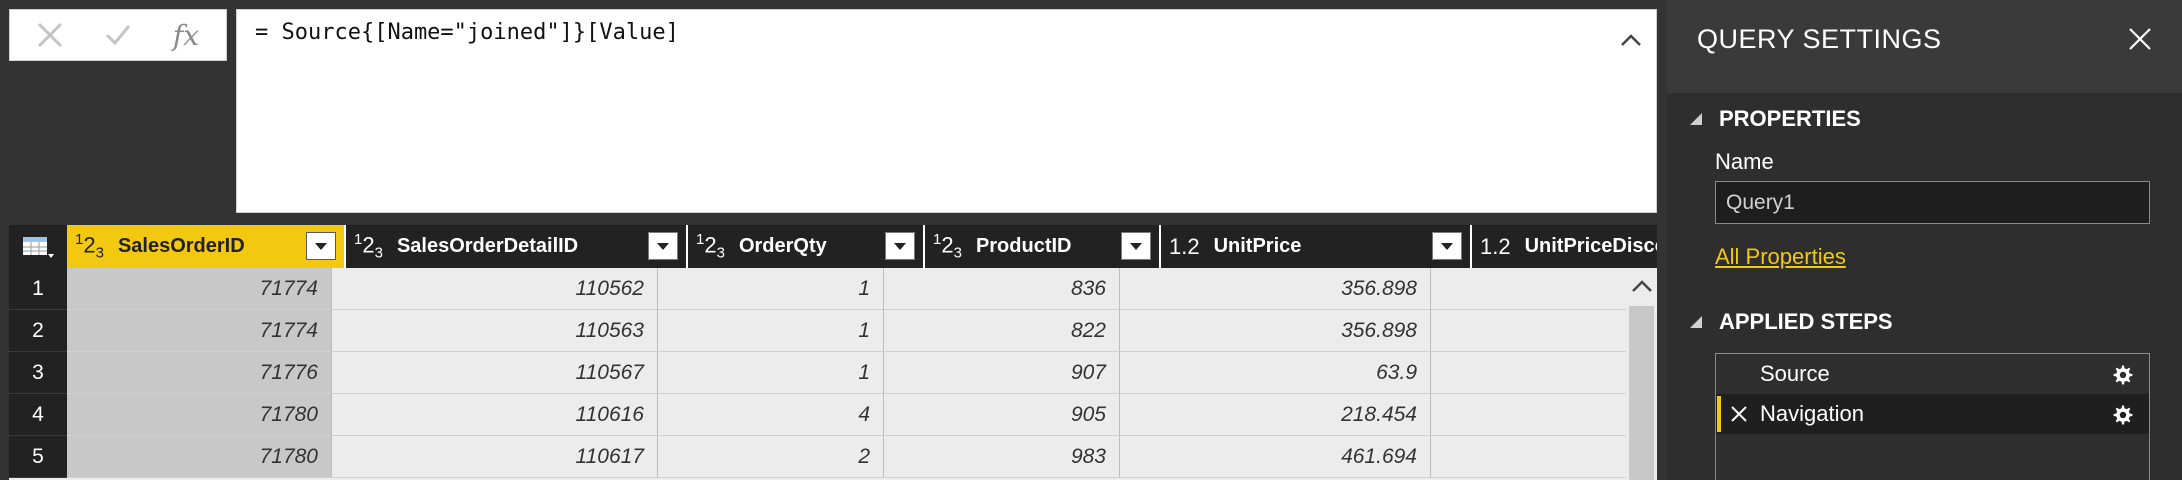  Describe the element at coordinates (1002, 289) in the screenshot. I see `cell: 836` at that location.